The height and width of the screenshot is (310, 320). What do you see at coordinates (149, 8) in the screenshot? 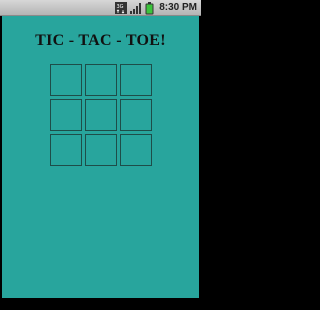
I see `battery-icon` at bounding box center [149, 8].